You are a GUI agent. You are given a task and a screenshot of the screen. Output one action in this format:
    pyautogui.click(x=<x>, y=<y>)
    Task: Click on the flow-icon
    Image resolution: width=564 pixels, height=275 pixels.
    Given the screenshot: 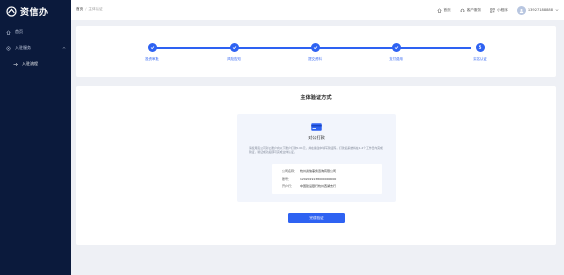 What is the action you would take?
    pyautogui.click(x=15, y=64)
    